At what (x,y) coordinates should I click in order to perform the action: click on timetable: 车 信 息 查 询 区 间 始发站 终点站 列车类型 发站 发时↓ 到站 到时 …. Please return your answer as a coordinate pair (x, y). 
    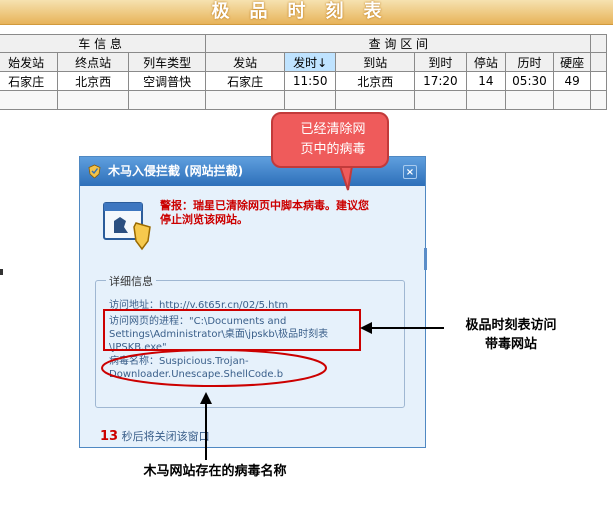
    Looking at the image, I should click on (303, 72).